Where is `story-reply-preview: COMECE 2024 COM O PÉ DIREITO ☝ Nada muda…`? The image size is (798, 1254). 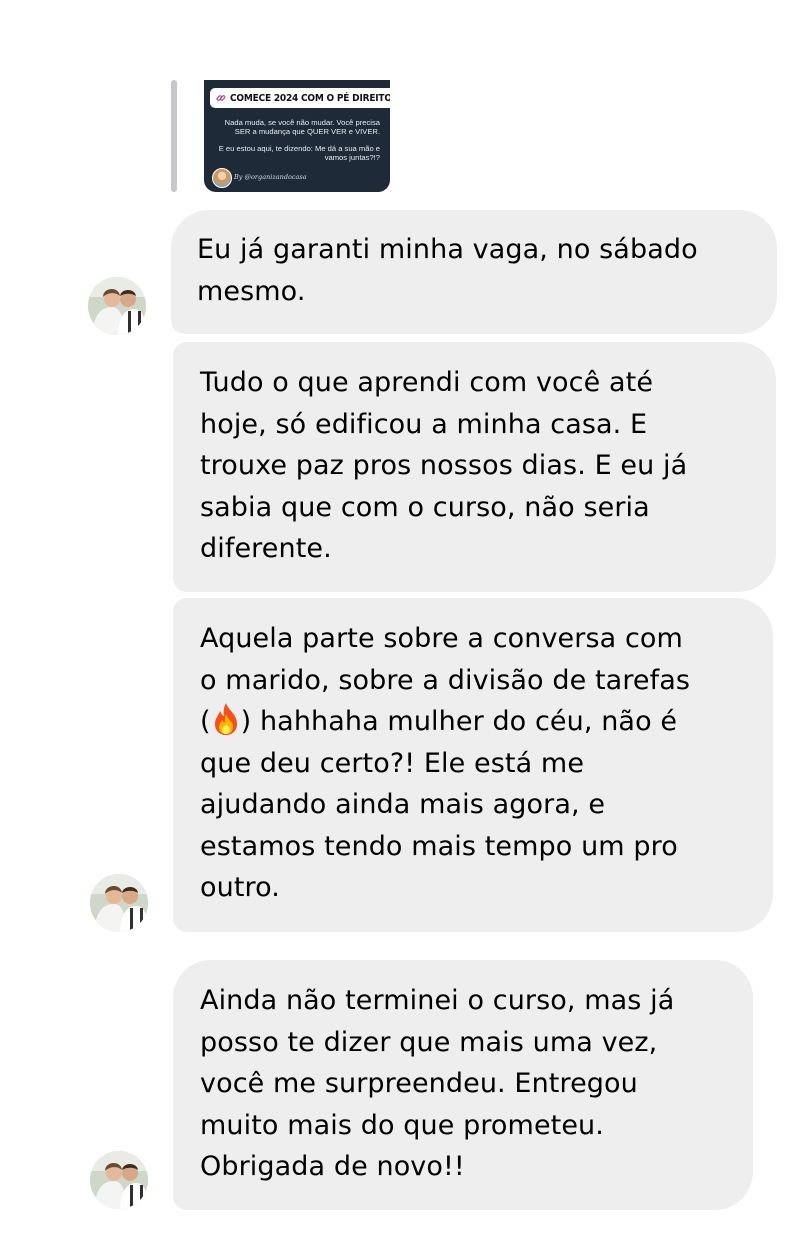
story-reply-preview: COMECE 2024 COM O PÉ DIREITO ☝ Nada muda… is located at coordinates (297, 136).